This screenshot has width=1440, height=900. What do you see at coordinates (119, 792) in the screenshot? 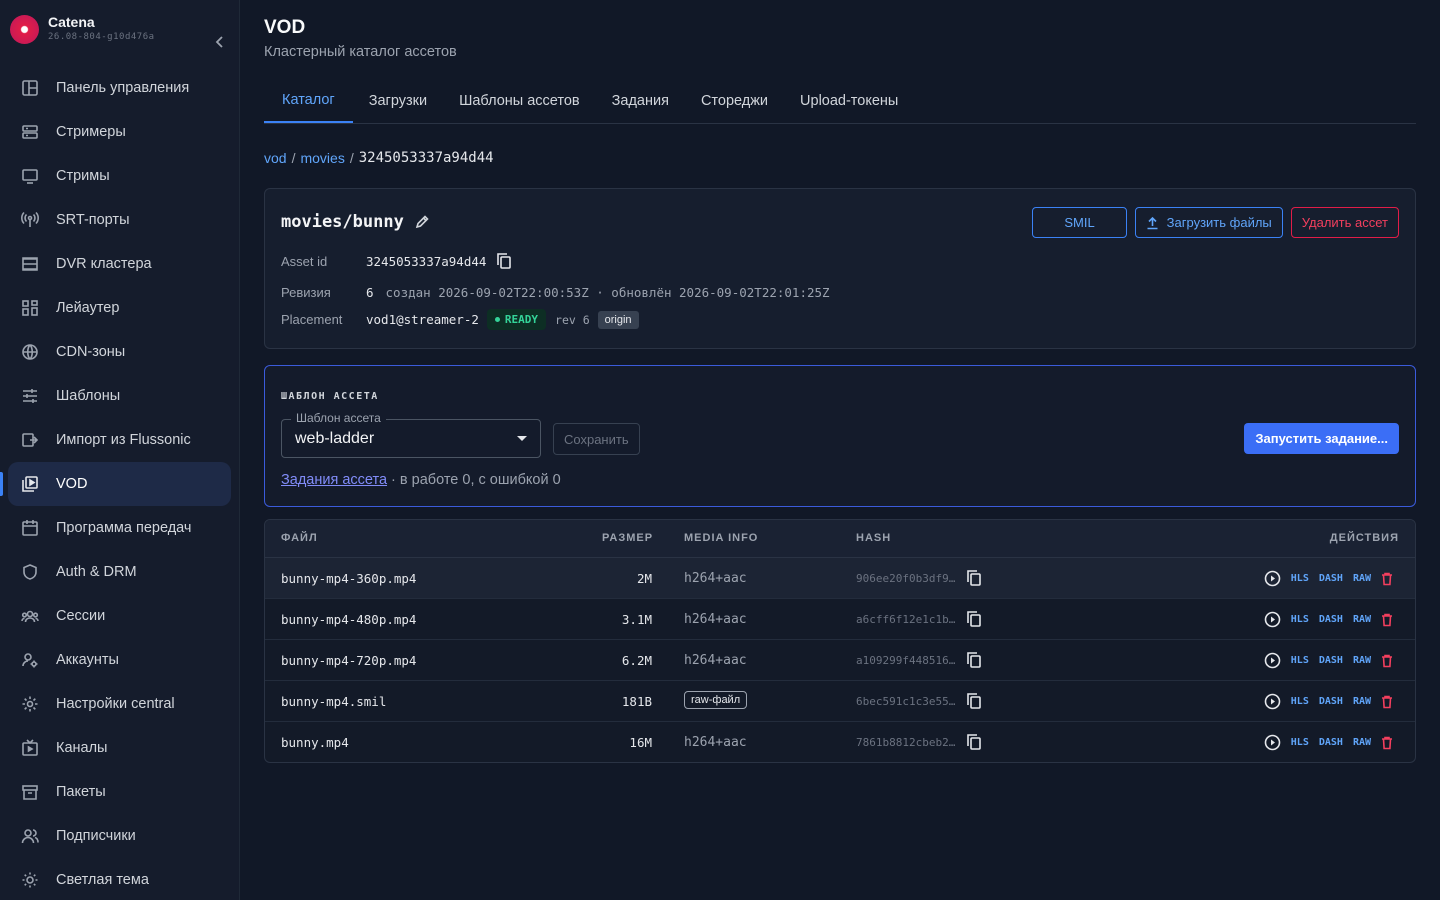
I see `sidebar-item-packages: Пакеты` at bounding box center [119, 792].